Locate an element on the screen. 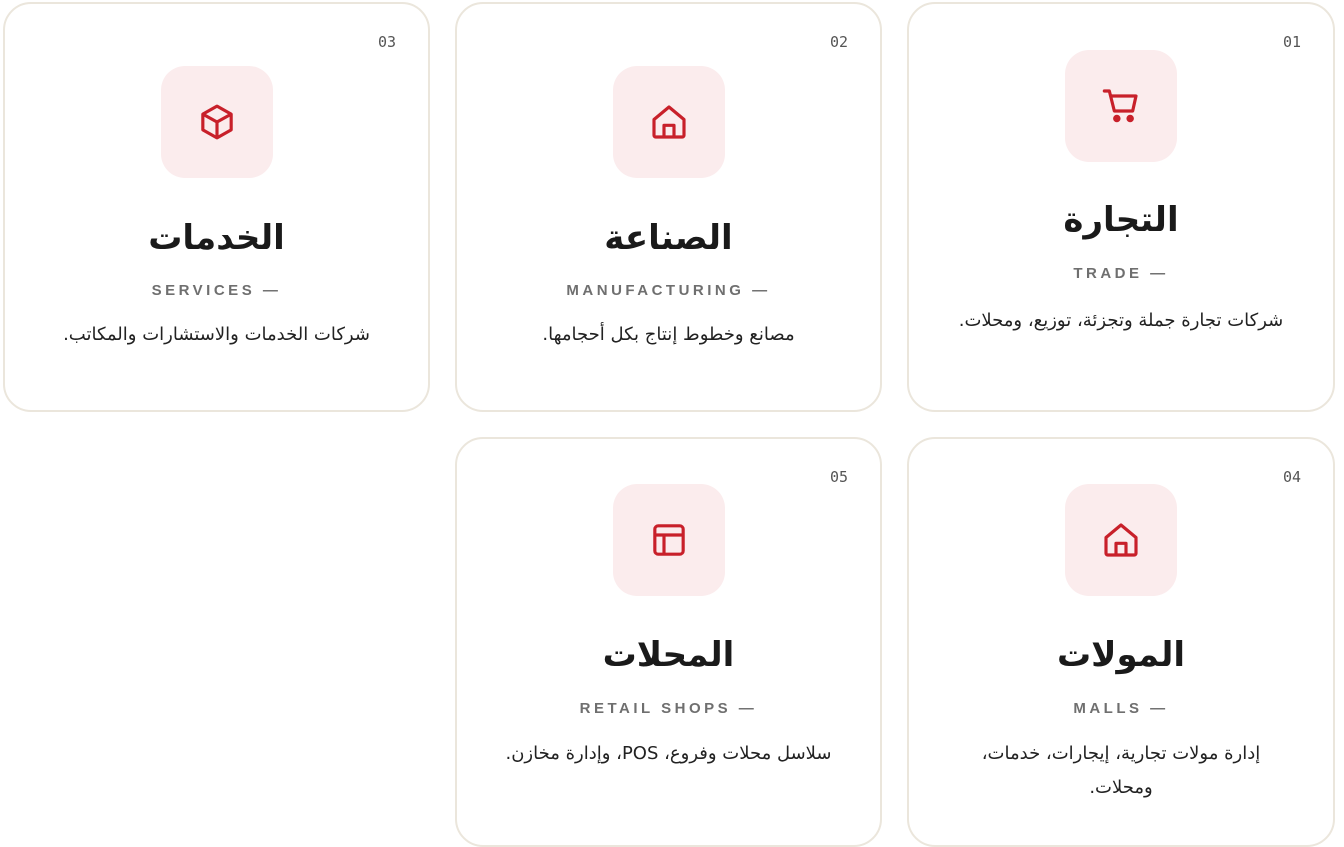  card-title: الصناعة is located at coordinates (668, 238).